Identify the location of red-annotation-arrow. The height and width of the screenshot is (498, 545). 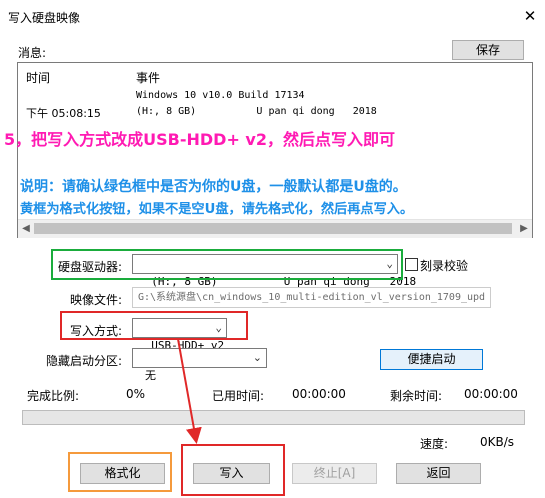
(189, 391).